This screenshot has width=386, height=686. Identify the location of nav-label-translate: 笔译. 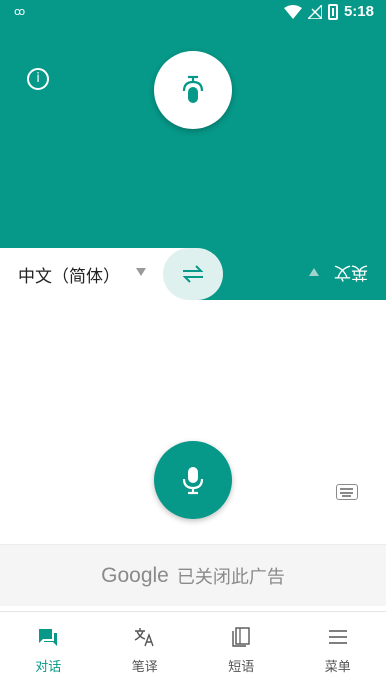
(144, 667).